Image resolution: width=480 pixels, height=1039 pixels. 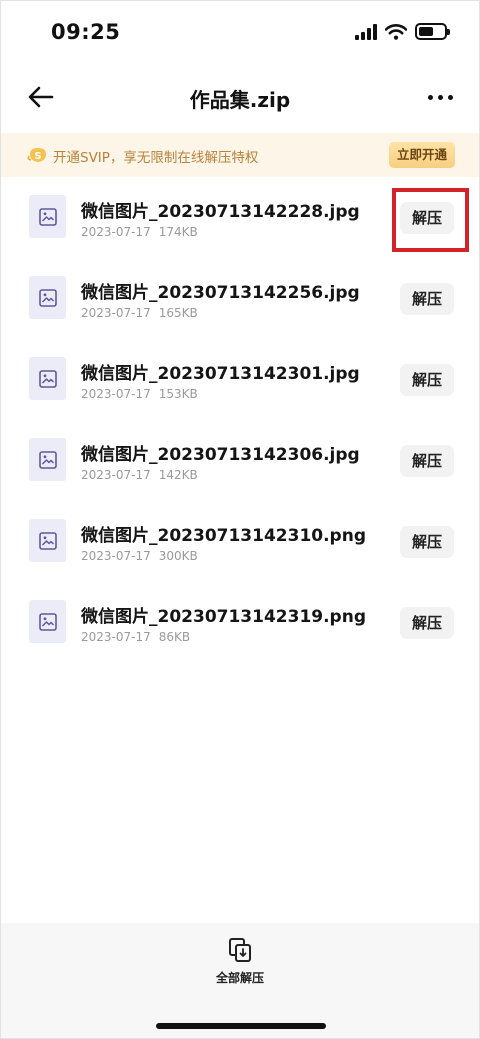 I want to click on page-title: 作品集.zip, so click(x=240, y=100).